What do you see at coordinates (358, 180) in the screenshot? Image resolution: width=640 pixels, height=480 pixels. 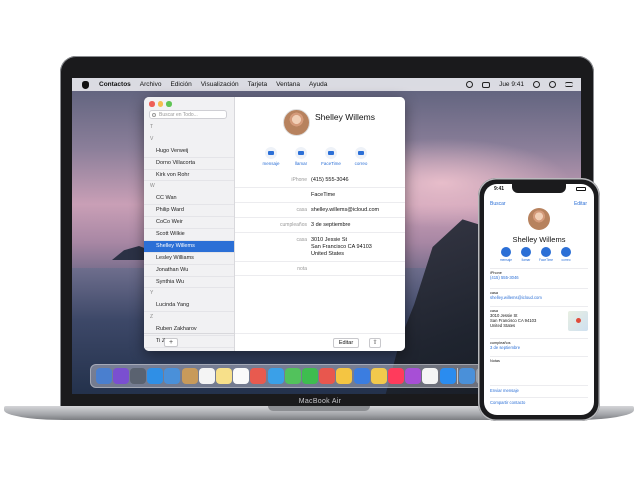 I see `field-value: (415) 555-3046` at bounding box center [358, 180].